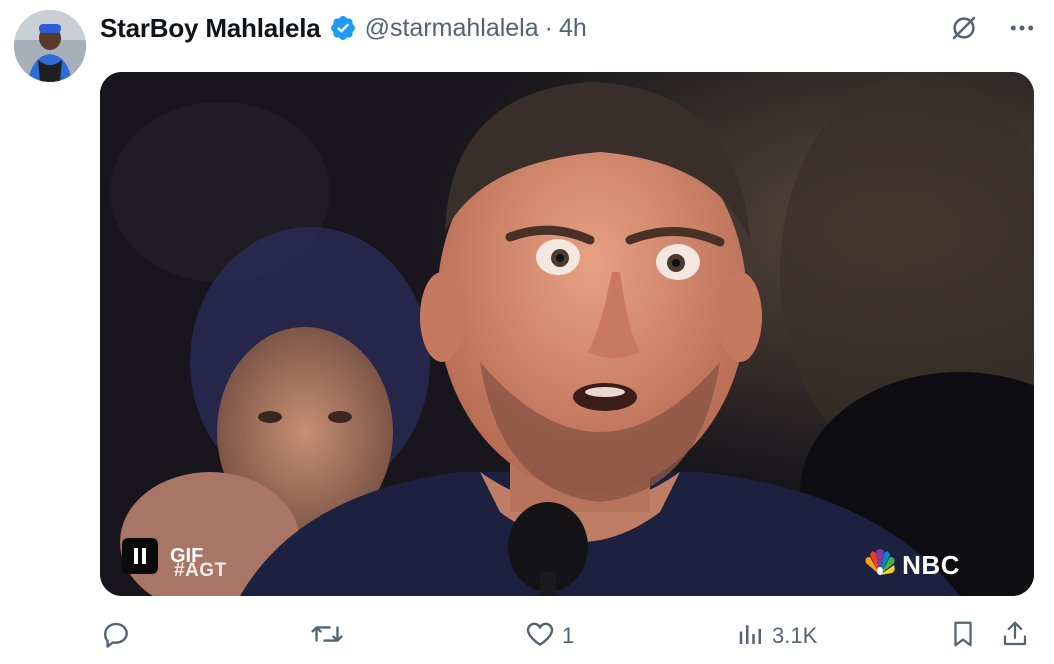  I want to click on bookmark-icon, so click(963, 636).